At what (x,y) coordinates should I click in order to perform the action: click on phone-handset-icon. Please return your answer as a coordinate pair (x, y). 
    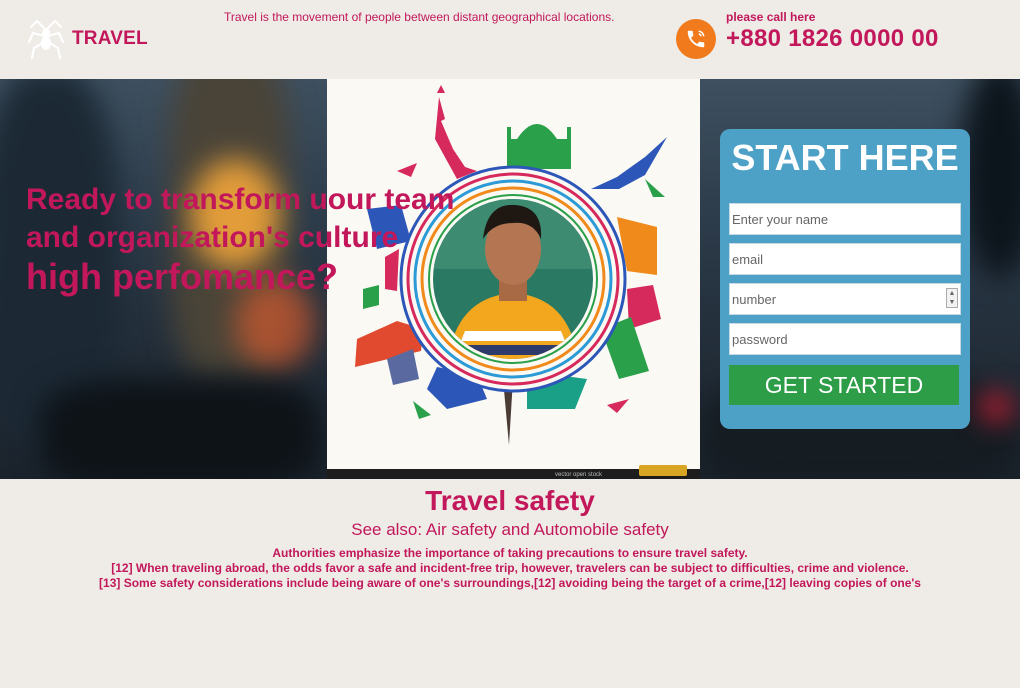
    Looking at the image, I should click on (696, 39).